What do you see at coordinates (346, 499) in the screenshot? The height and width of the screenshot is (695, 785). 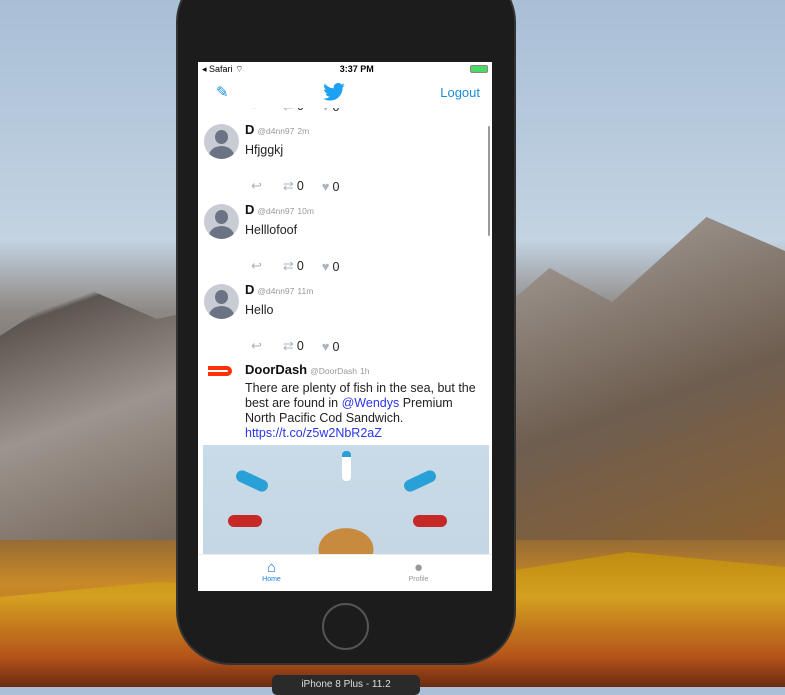 I see `tweet-image` at bounding box center [346, 499].